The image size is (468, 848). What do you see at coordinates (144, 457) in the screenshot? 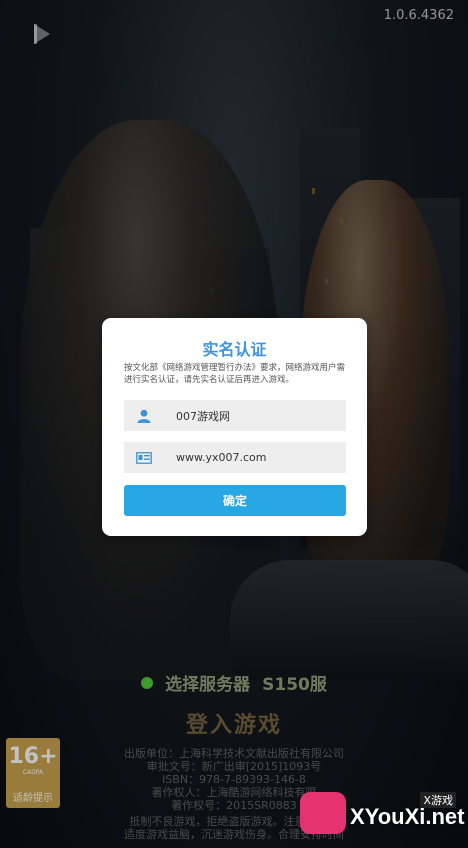
I see `id-card-icon` at bounding box center [144, 457].